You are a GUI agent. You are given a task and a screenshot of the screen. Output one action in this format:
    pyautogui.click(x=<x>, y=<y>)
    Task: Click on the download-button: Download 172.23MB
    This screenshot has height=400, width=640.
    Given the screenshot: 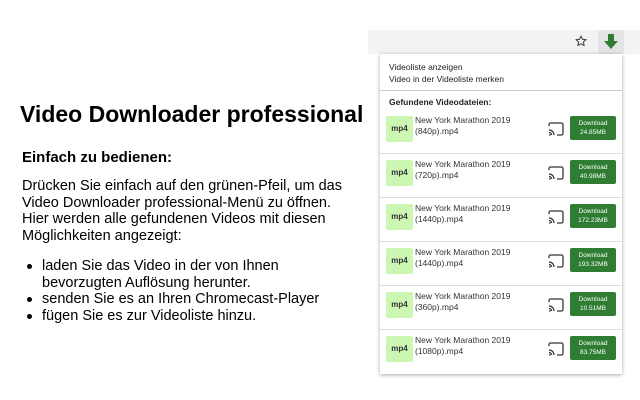 What is the action you would take?
    pyautogui.click(x=593, y=216)
    